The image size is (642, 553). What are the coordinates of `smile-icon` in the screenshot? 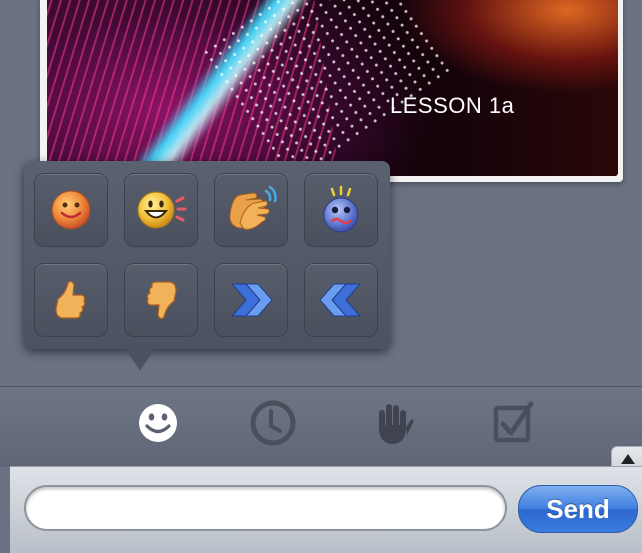 It's located at (71, 210).